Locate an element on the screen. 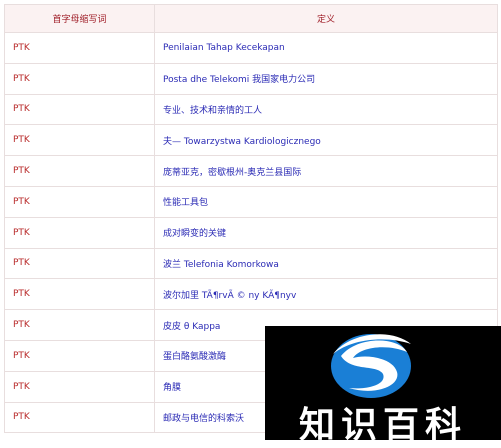 This screenshot has height=448, width=501. table-row: PTK 波尔加里 TÃ¶rvÃ © ny KÃ¶nyv is located at coordinates (251, 294).